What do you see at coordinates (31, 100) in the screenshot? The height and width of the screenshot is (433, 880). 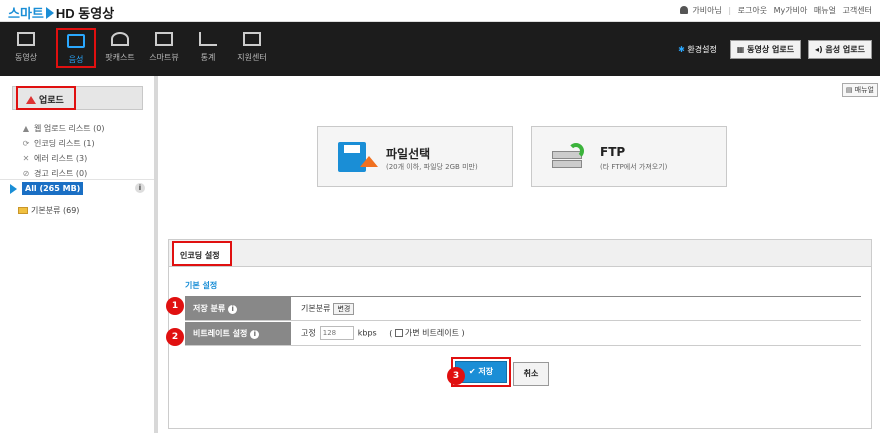 I see `up-arrow-icon` at bounding box center [31, 100].